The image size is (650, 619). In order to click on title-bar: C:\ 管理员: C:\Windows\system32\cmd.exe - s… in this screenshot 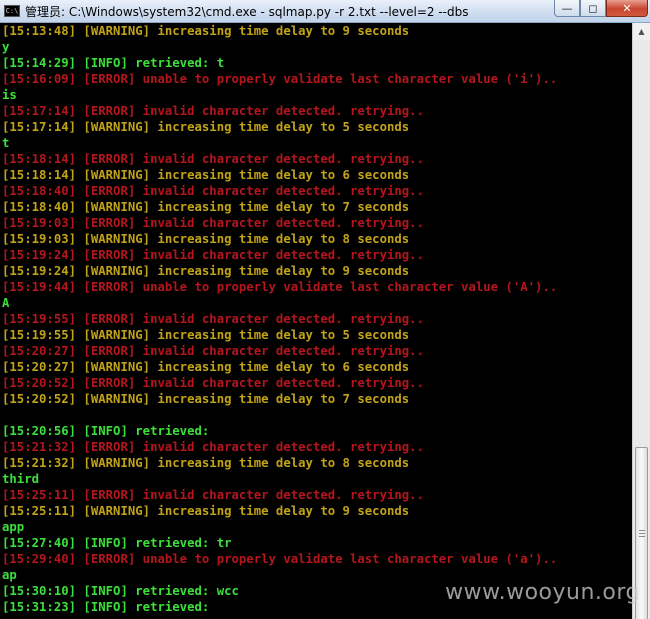, I will do `click(325, 11)`.